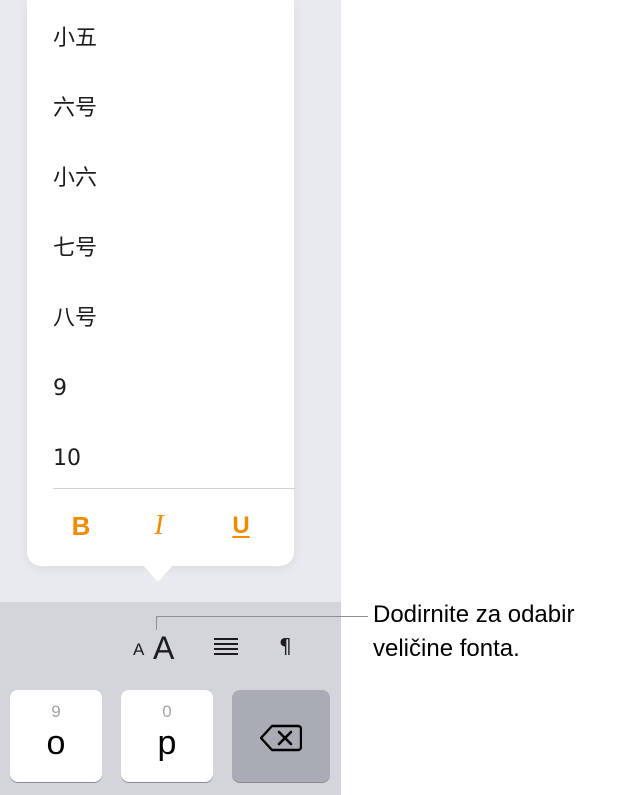  What do you see at coordinates (167, 743) in the screenshot?
I see `key-char: p` at bounding box center [167, 743].